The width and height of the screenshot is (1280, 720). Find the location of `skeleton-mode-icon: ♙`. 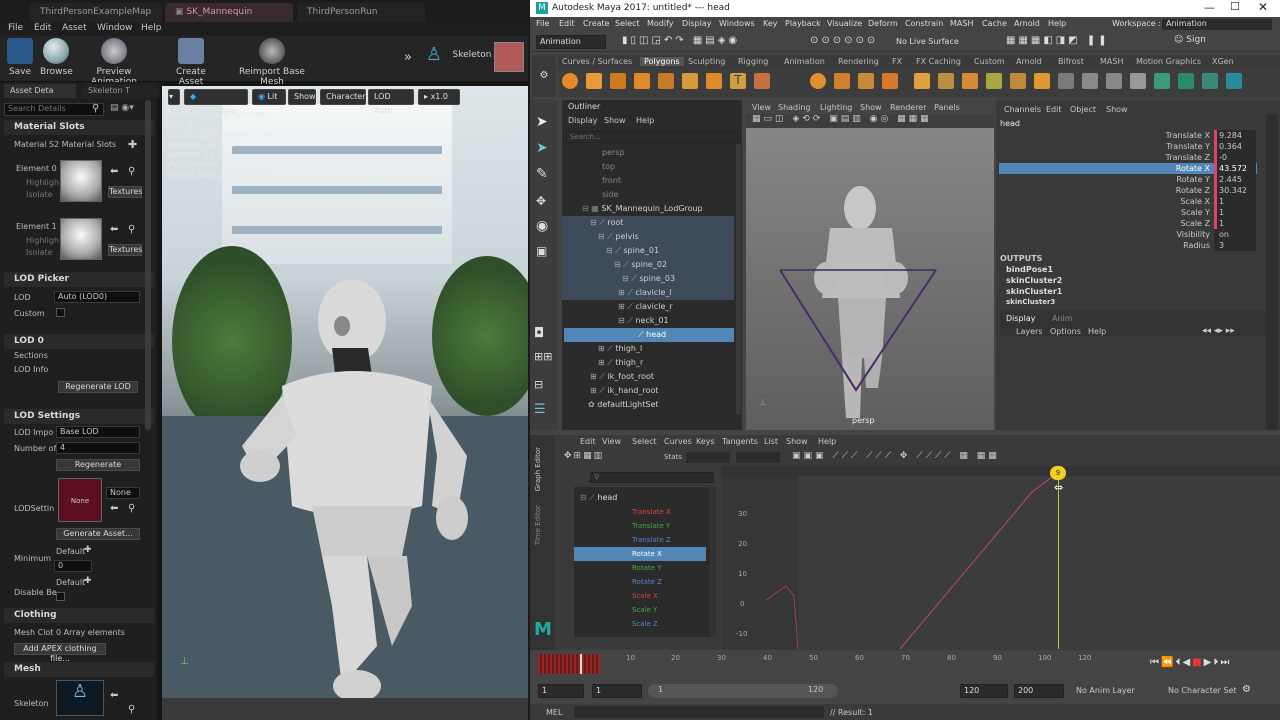

skeleton-mode-icon: ♙ is located at coordinates (434, 54).